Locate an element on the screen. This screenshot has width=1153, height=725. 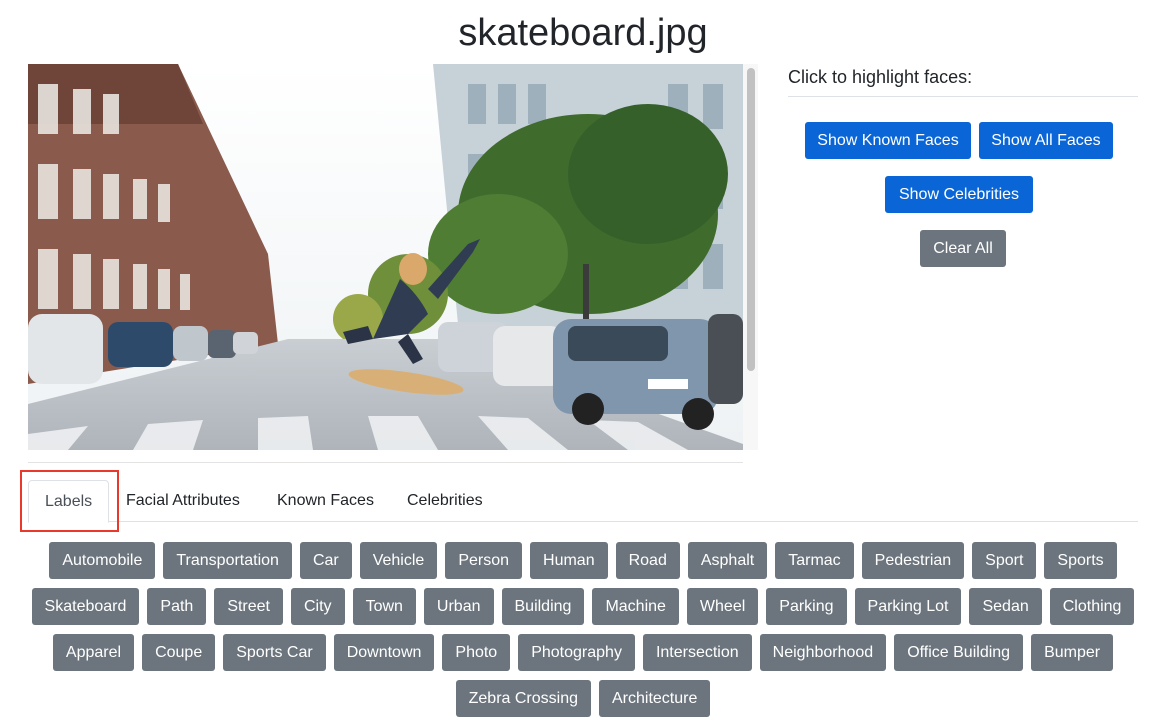
label-chip: Urban is located at coordinates (458, 606).